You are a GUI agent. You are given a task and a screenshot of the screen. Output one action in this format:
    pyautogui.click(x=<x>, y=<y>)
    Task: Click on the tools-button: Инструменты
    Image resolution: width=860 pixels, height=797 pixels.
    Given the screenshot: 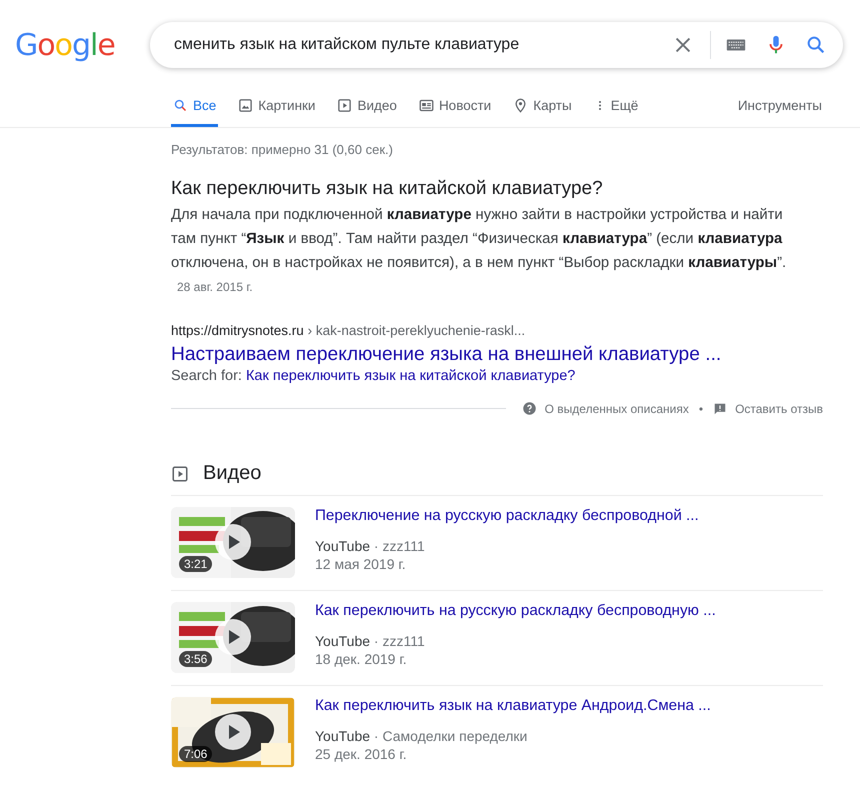 What is the action you would take?
    pyautogui.click(x=780, y=105)
    